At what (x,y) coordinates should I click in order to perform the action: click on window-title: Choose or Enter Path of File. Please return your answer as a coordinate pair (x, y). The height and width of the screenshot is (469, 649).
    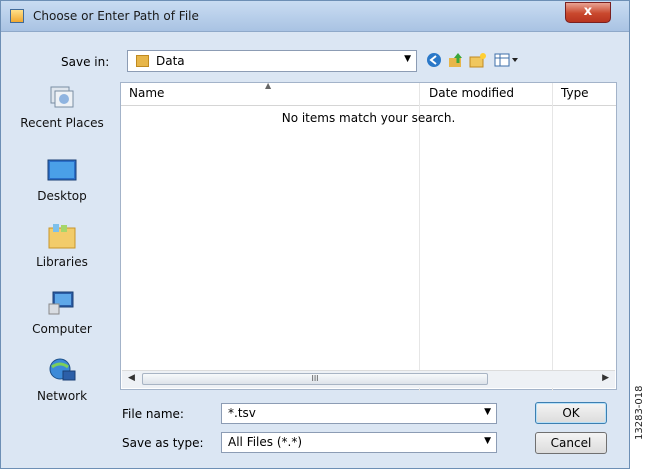
    Looking at the image, I should click on (116, 16).